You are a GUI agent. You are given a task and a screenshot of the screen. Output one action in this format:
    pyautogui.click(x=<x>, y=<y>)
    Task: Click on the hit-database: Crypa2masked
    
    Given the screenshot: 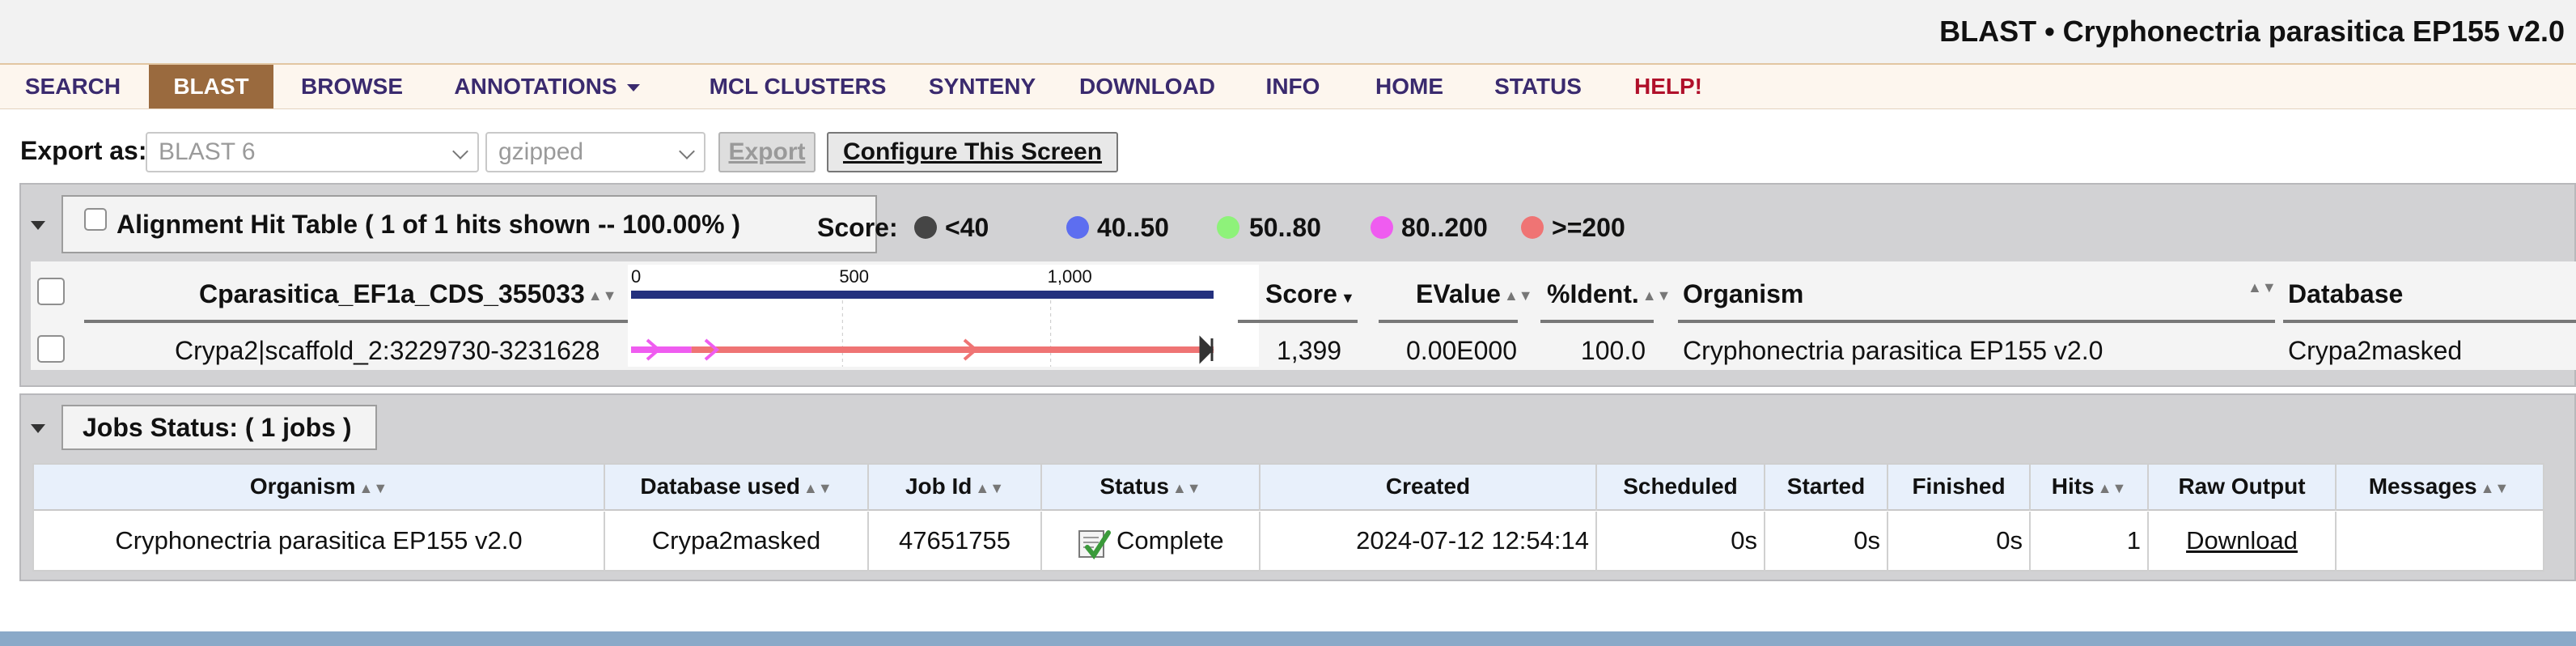 What is the action you would take?
    pyautogui.click(x=2375, y=350)
    